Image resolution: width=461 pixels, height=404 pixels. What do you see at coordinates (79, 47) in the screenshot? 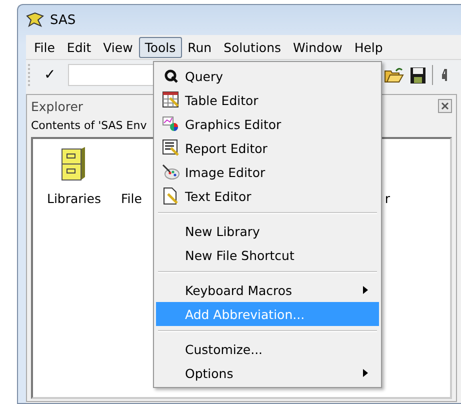
I see `menu-item: Edit` at bounding box center [79, 47].